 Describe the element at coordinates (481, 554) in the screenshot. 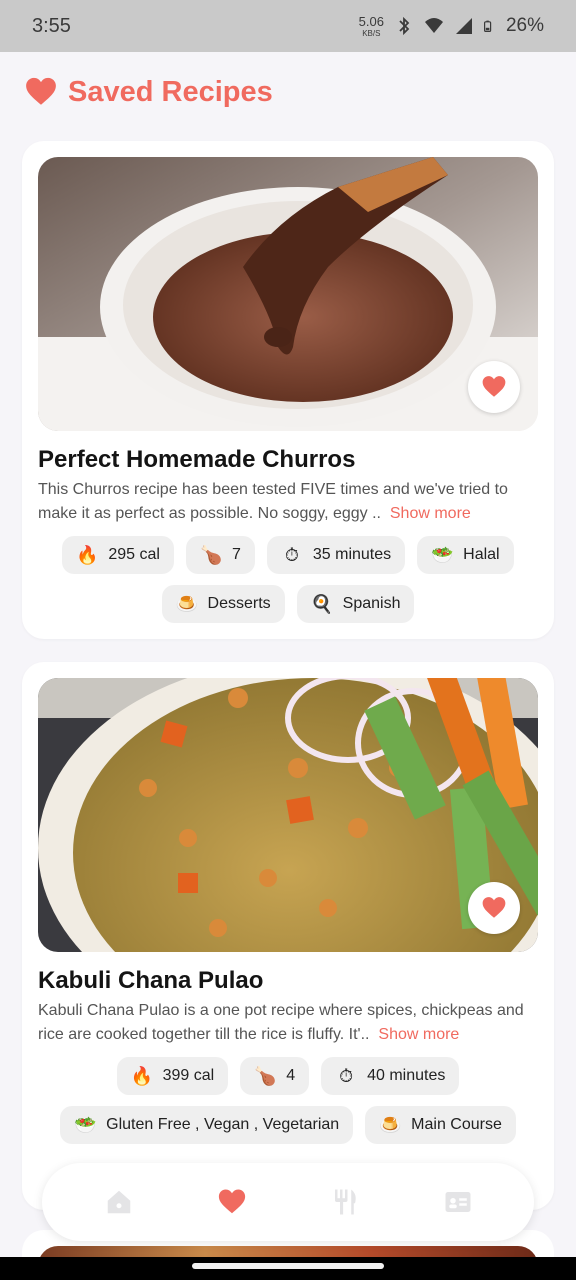

I see `tag-label: Halal` at that location.